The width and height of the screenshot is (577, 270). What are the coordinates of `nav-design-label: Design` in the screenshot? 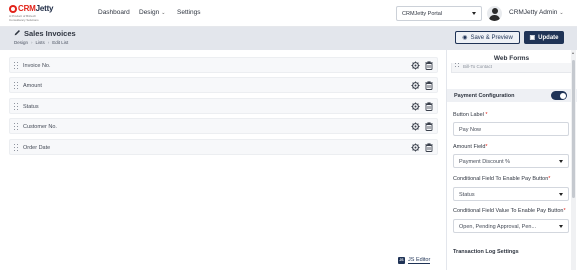 It's located at (149, 12).